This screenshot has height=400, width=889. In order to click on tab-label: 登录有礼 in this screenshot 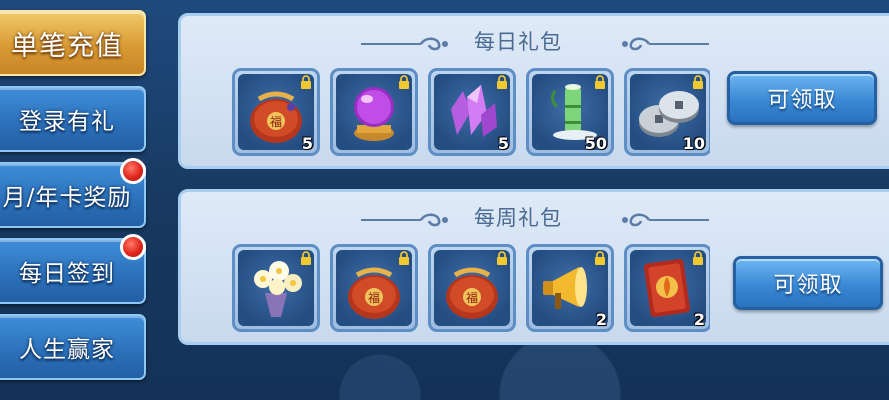, I will do `click(67, 122)`.